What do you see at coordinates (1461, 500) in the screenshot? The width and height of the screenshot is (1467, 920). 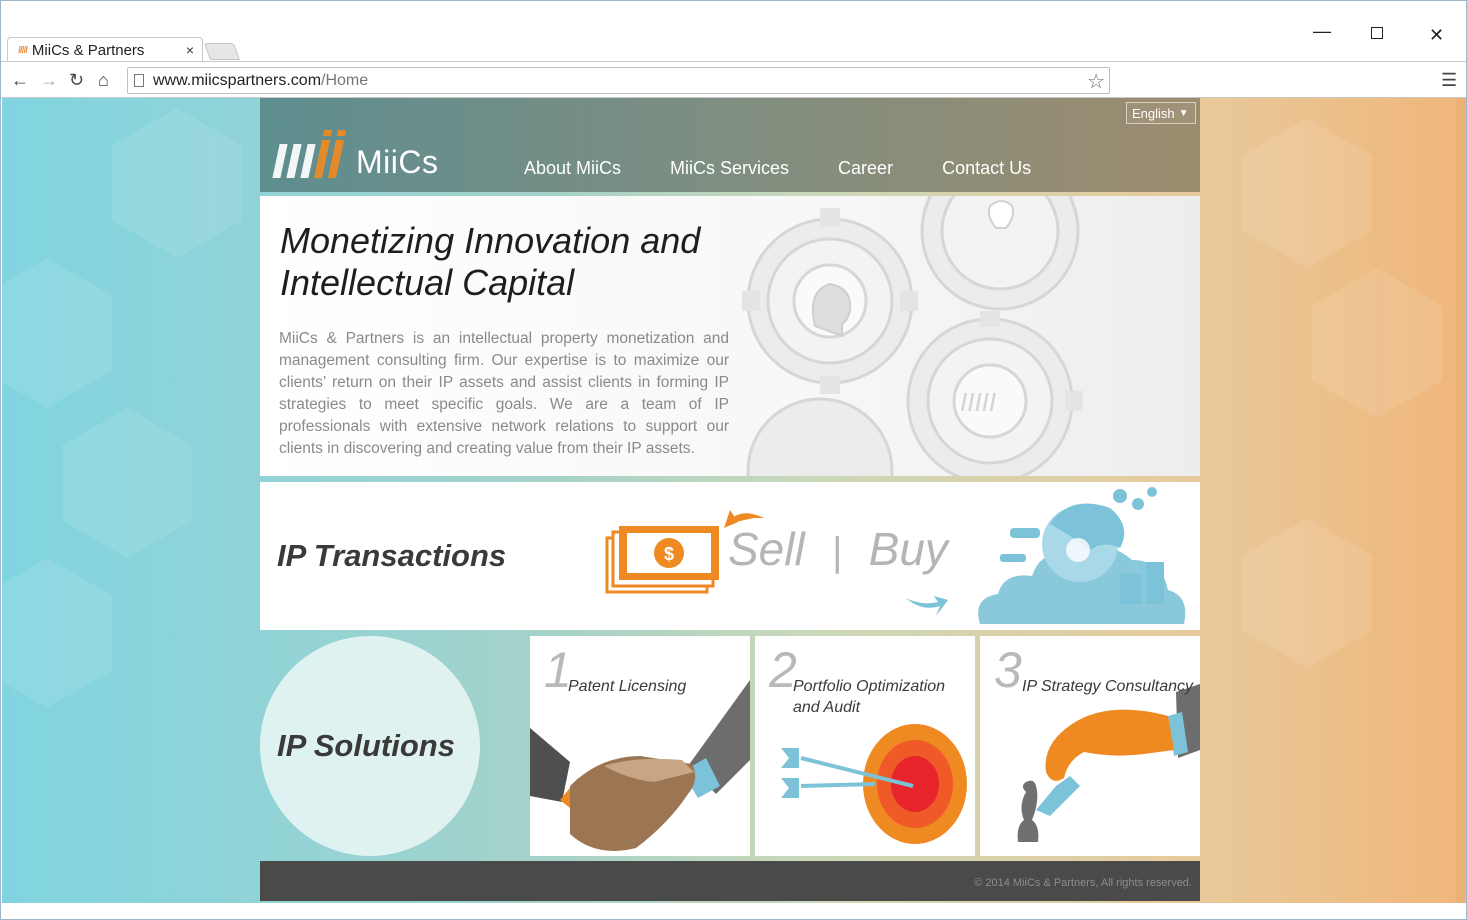 I see `scrollbar-track` at bounding box center [1461, 500].